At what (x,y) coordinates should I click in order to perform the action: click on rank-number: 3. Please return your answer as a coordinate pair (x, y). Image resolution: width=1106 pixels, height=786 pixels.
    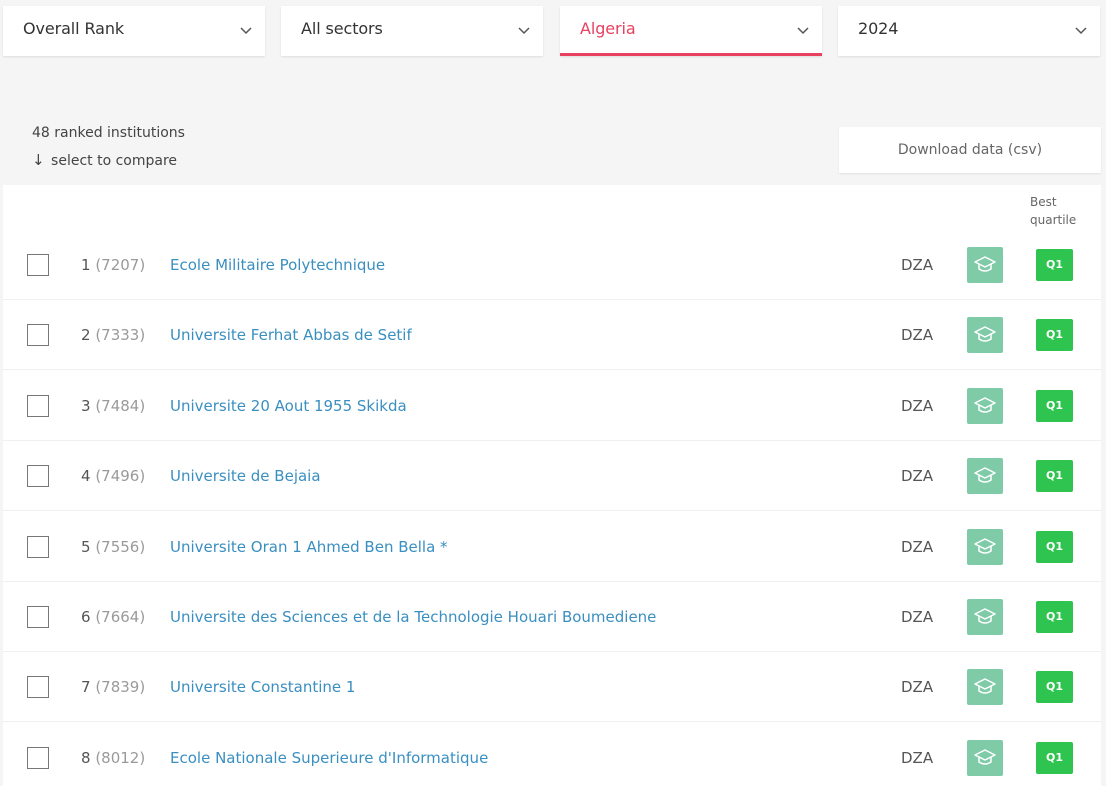
    Looking at the image, I should click on (86, 405).